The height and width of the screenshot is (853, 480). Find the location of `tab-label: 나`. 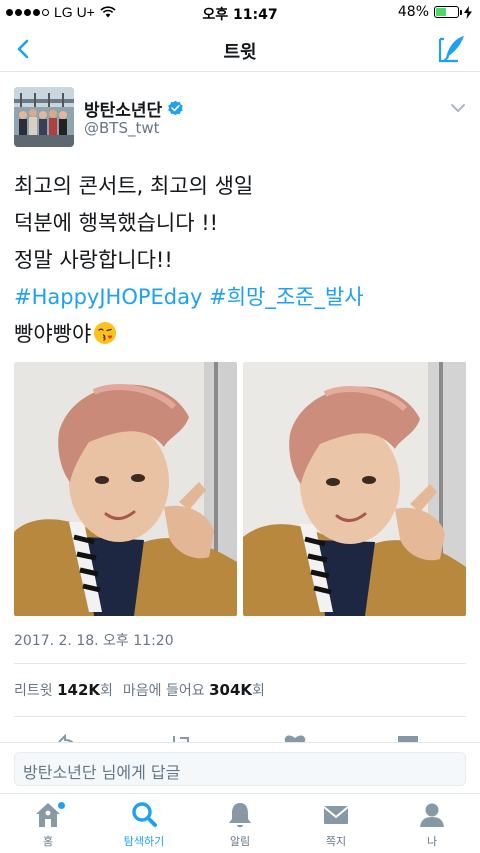

tab-label: 나 is located at coordinates (432, 841).